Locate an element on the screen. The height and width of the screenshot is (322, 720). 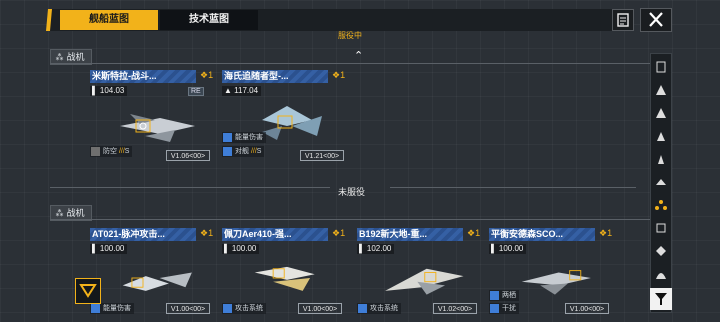
ship-card: 平衡安德森SCO... ❖1 ▌ 100.00 两栖 干扰 V1.00<00> is located at coordinates (552, 275).